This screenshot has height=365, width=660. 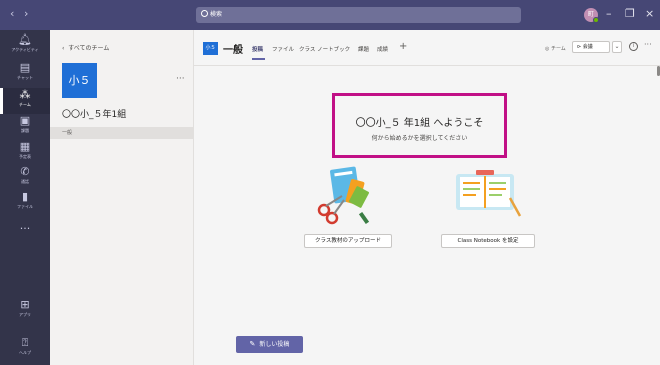 I want to click on team-more-options: ···, so click(x=180, y=79).